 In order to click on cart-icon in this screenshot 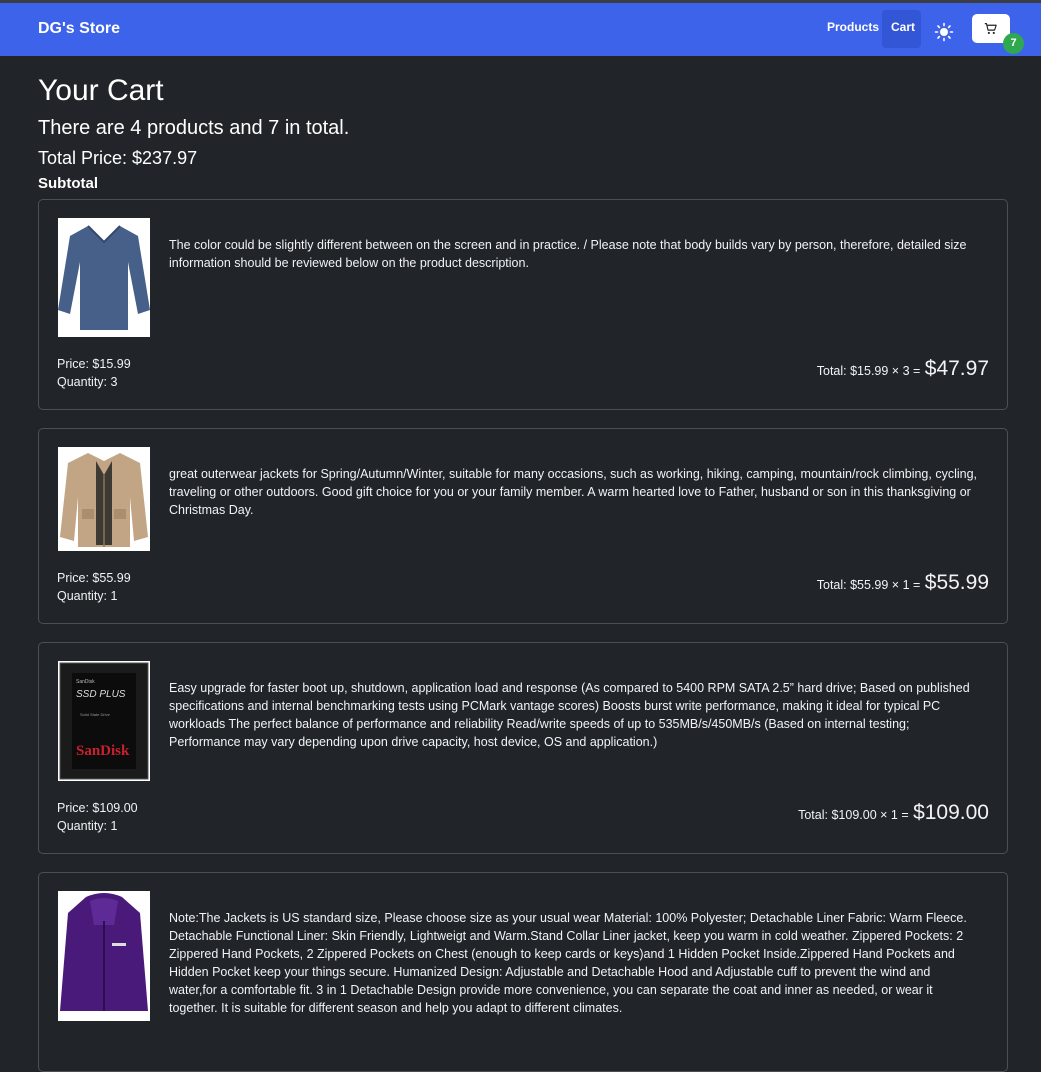, I will do `click(990, 29)`.